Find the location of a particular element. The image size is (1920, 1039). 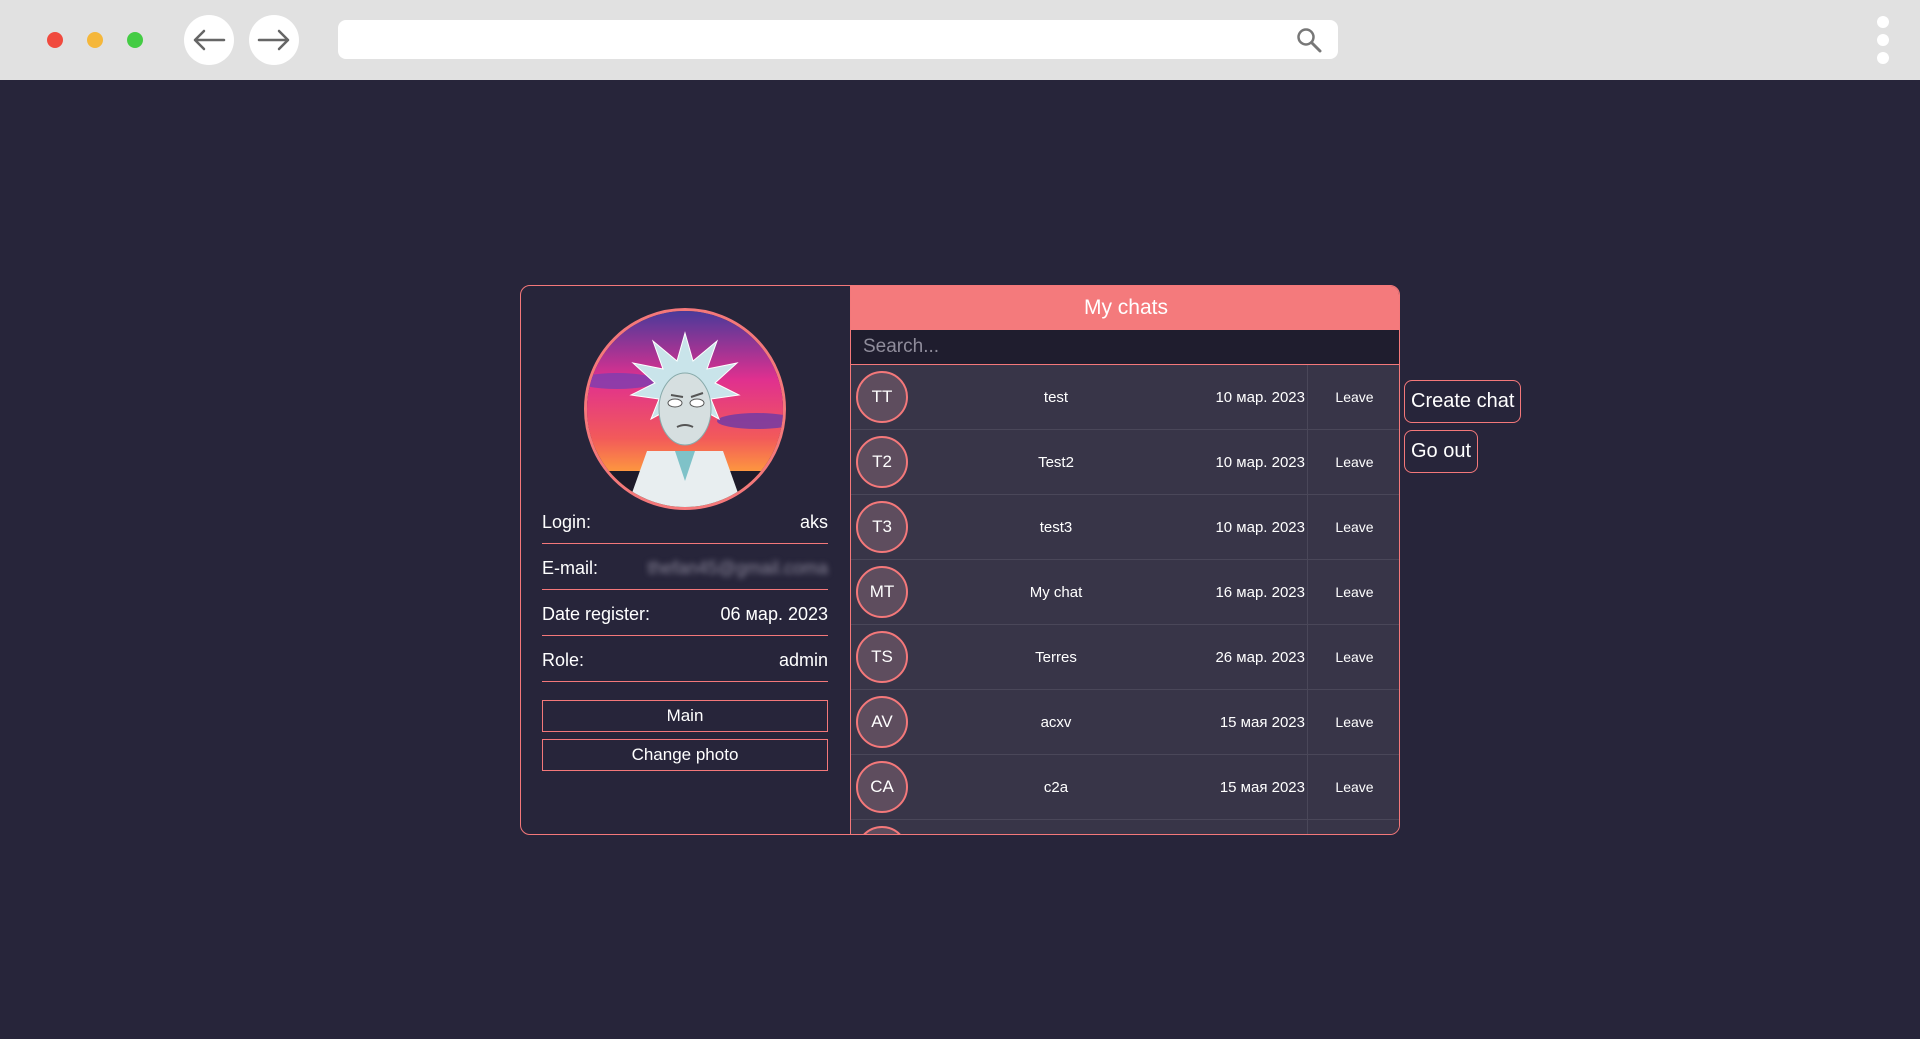

address-bar is located at coordinates (838, 39).